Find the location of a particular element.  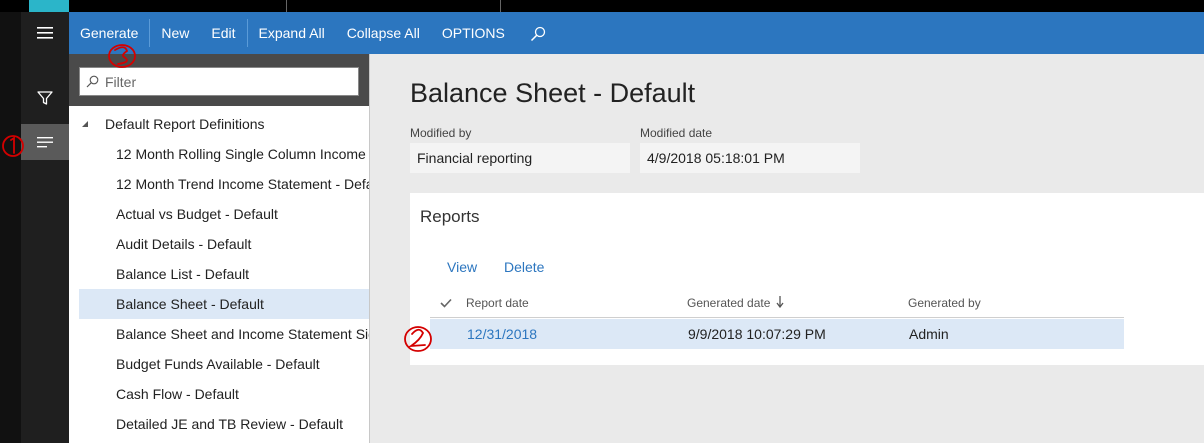

modified-date-label: Modified date is located at coordinates (676, 133).